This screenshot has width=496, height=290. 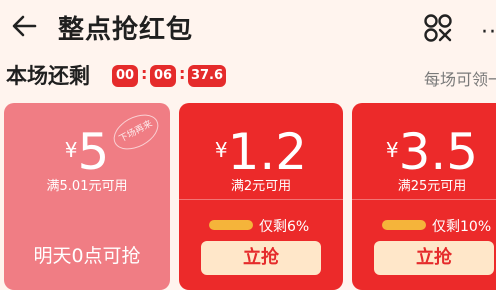 What do you see at coordinates (460, 79) in the screenshot?
I see `claim-limit-notice: 每场可领一` at bounding box center [460, 79].